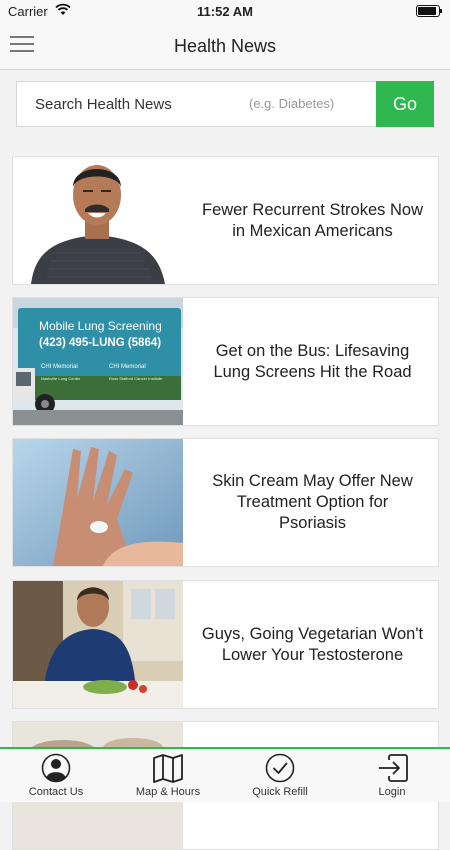  What do you see at coordinates (280, 768) in the screenshot?
I see `checkmark-circle-icon` at bounding box center [280, 768].